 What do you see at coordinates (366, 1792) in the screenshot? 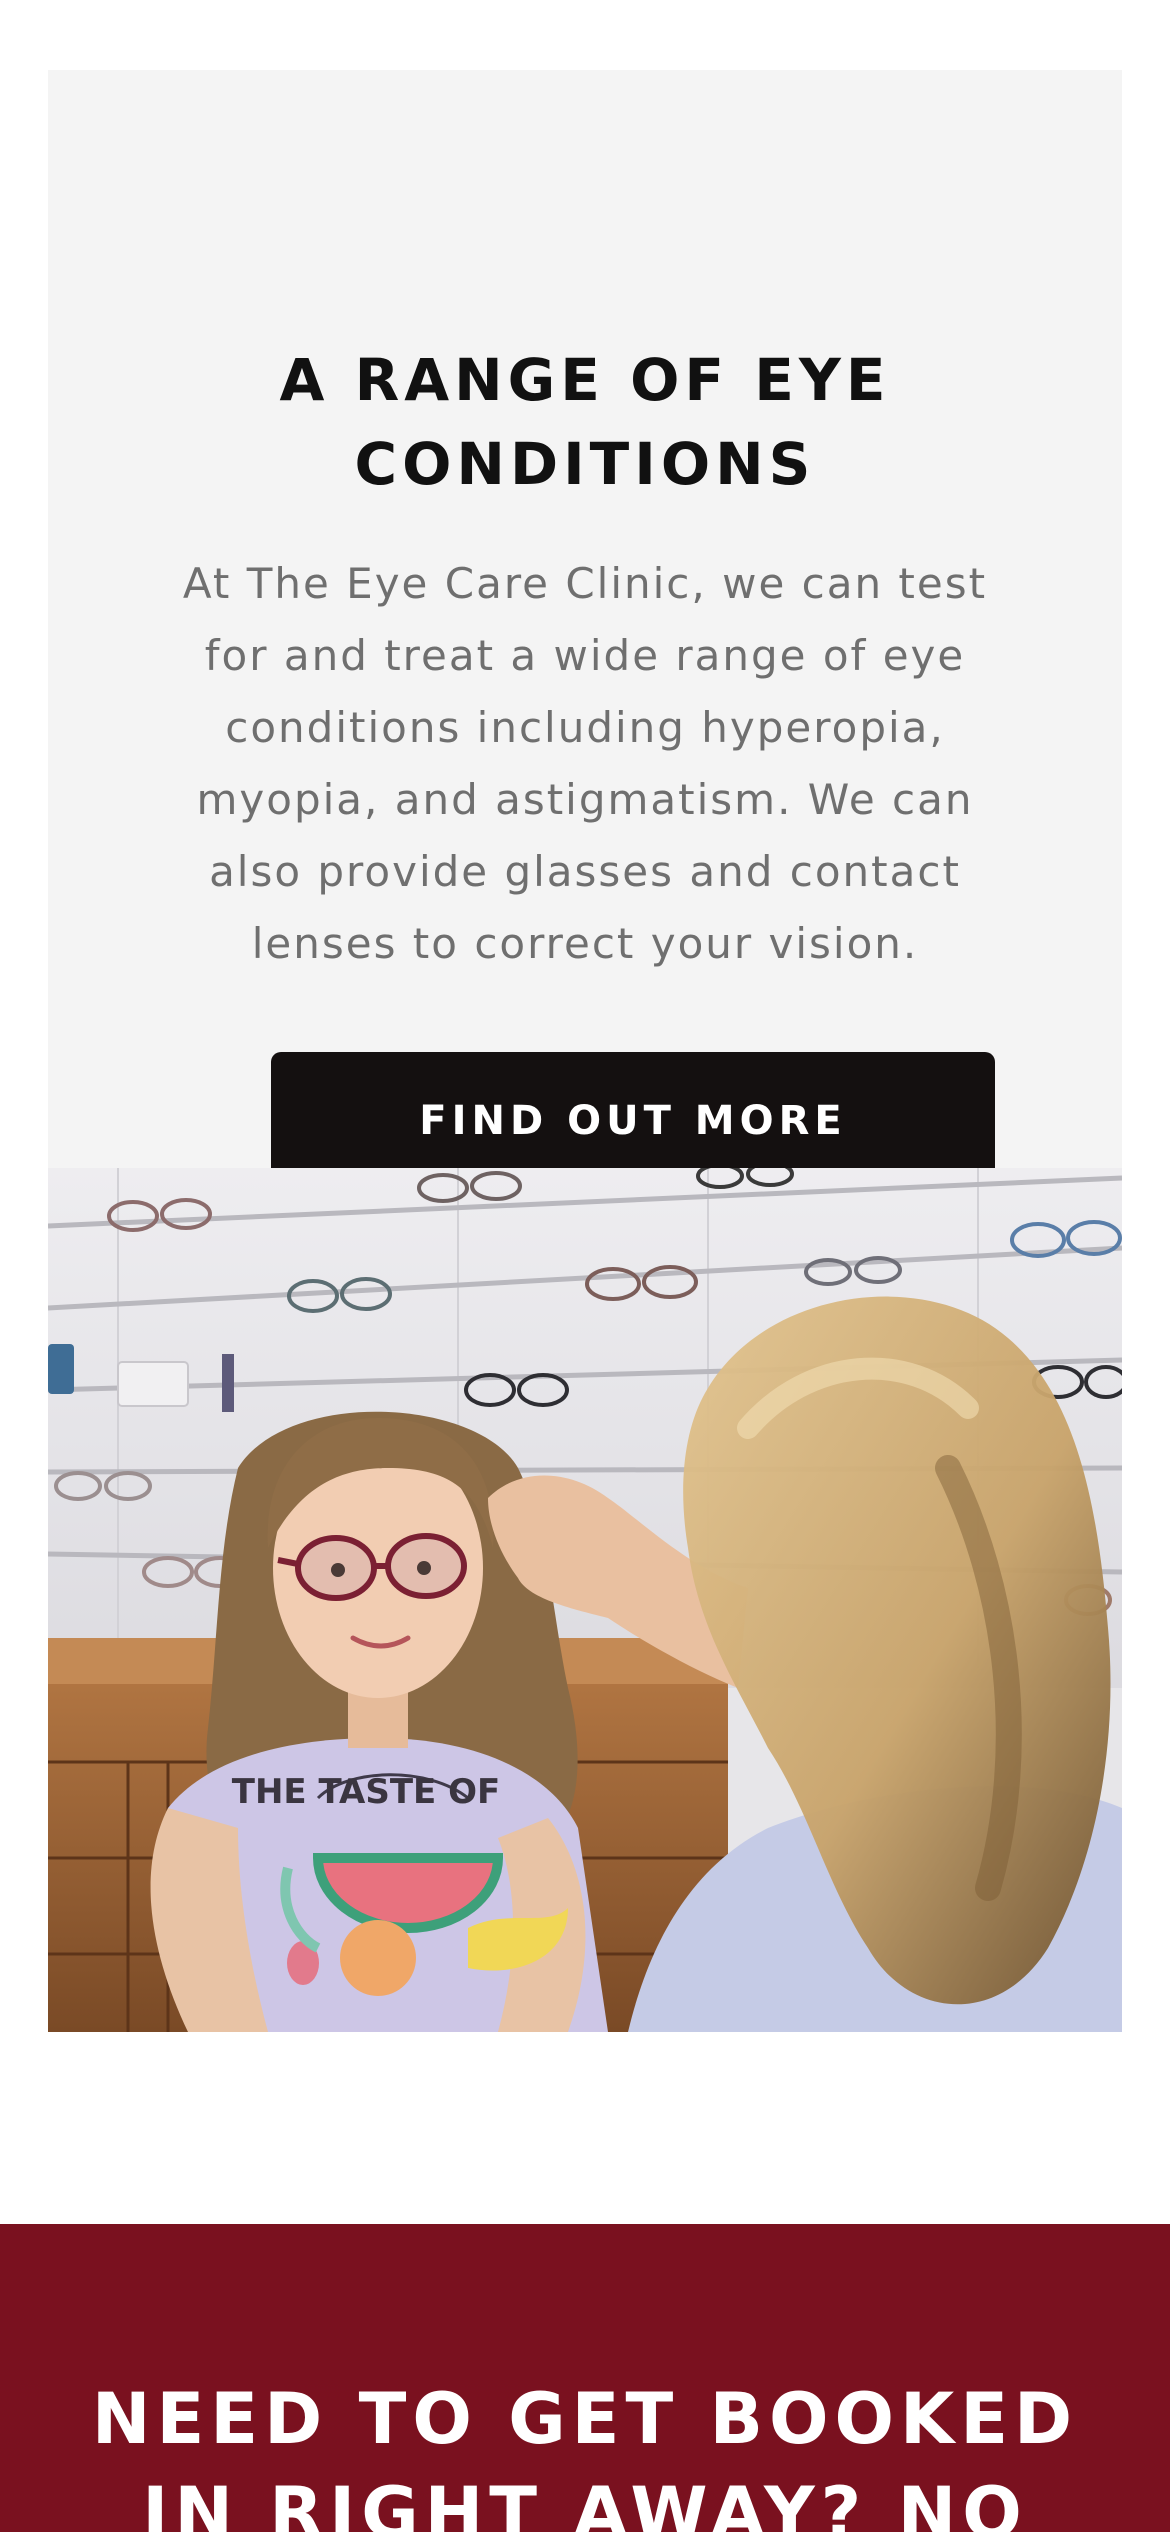
I see `tshirt-print-text: THE TASTE OF` at bounding box center [366, 1792].